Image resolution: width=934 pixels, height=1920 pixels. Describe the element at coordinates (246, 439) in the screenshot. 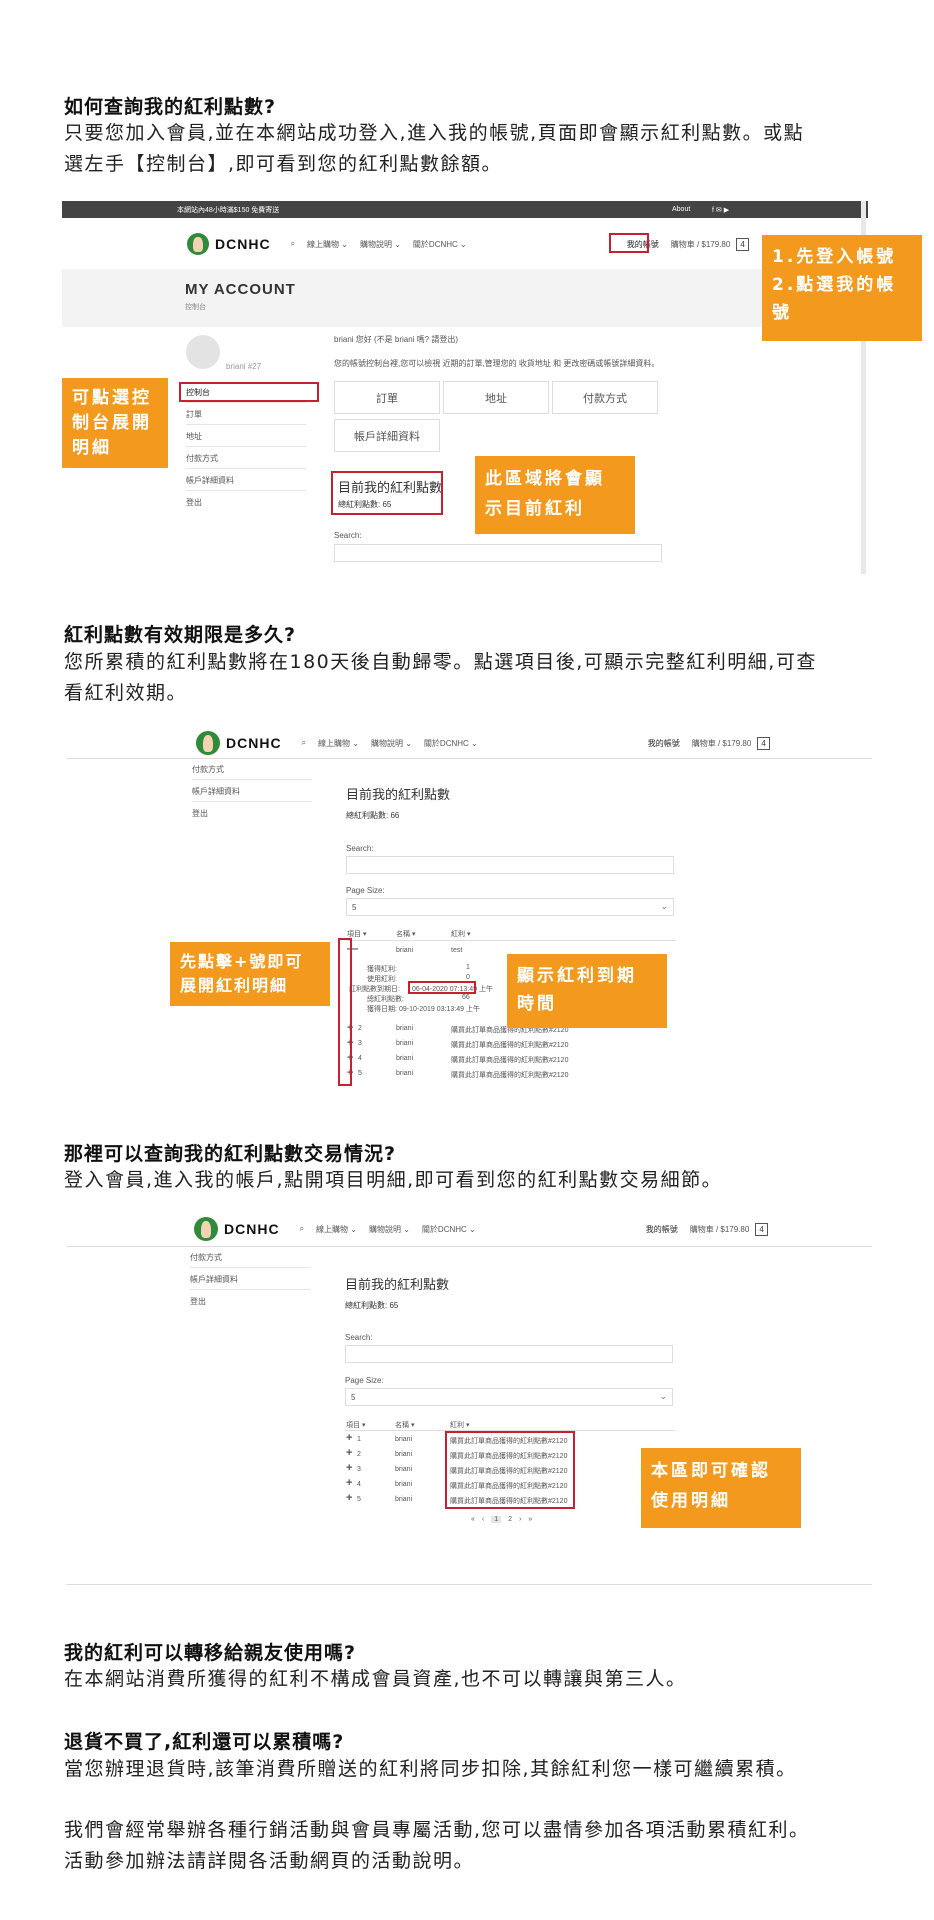

I see `sidebar-item-address: 地址` at that location.